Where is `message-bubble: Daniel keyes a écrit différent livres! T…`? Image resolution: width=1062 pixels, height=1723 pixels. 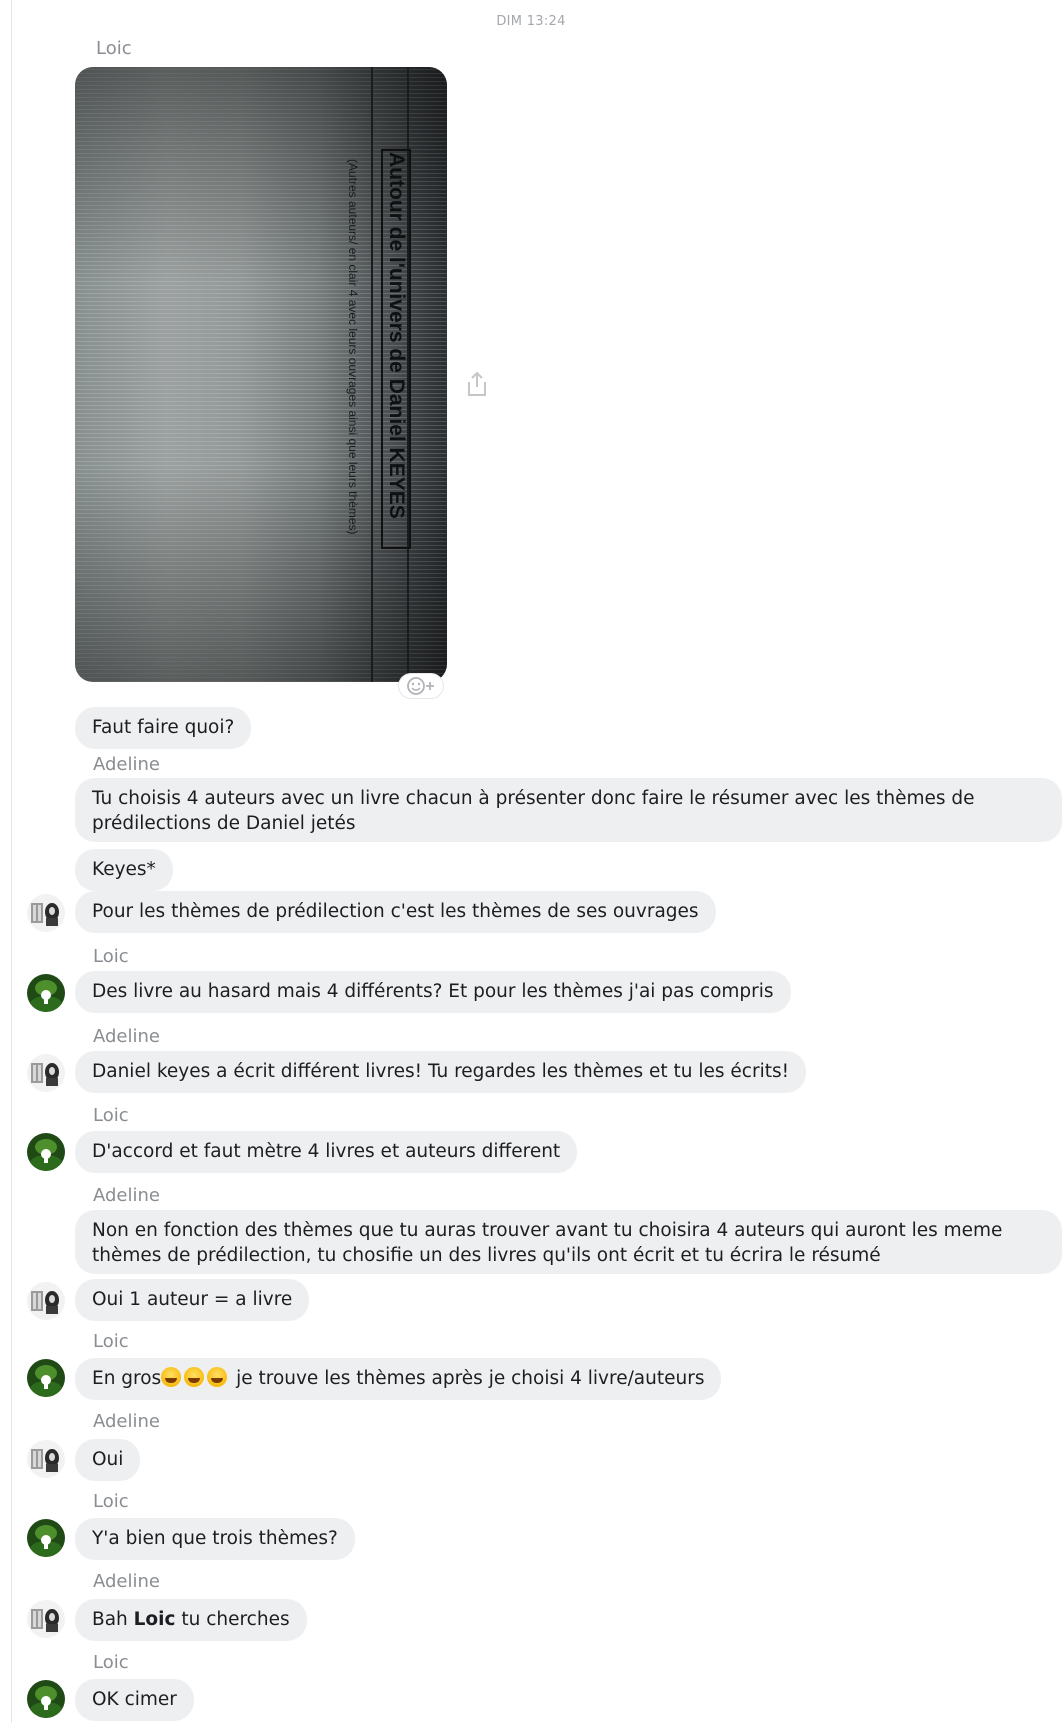 message-bubble: Daniel keyes a écrit différent livres! T… is located at coordinates (441, 1072).